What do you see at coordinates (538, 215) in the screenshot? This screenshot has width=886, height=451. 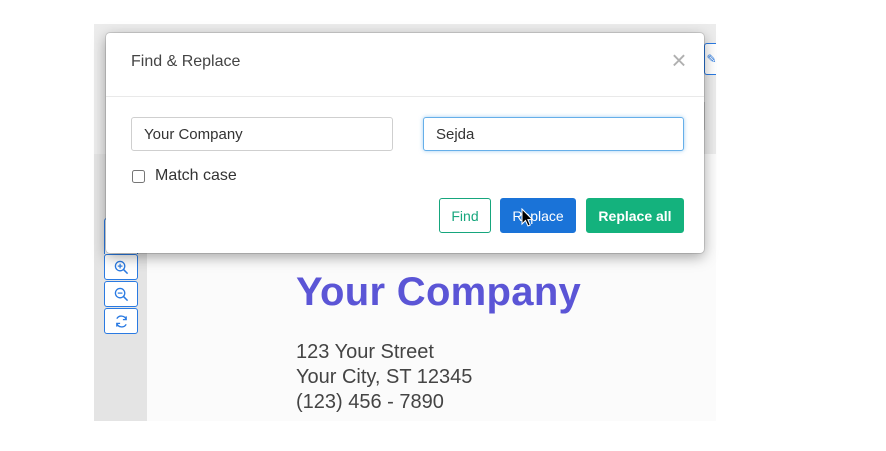 I see `replace-button: Replace` at bounding box center [538, 215].